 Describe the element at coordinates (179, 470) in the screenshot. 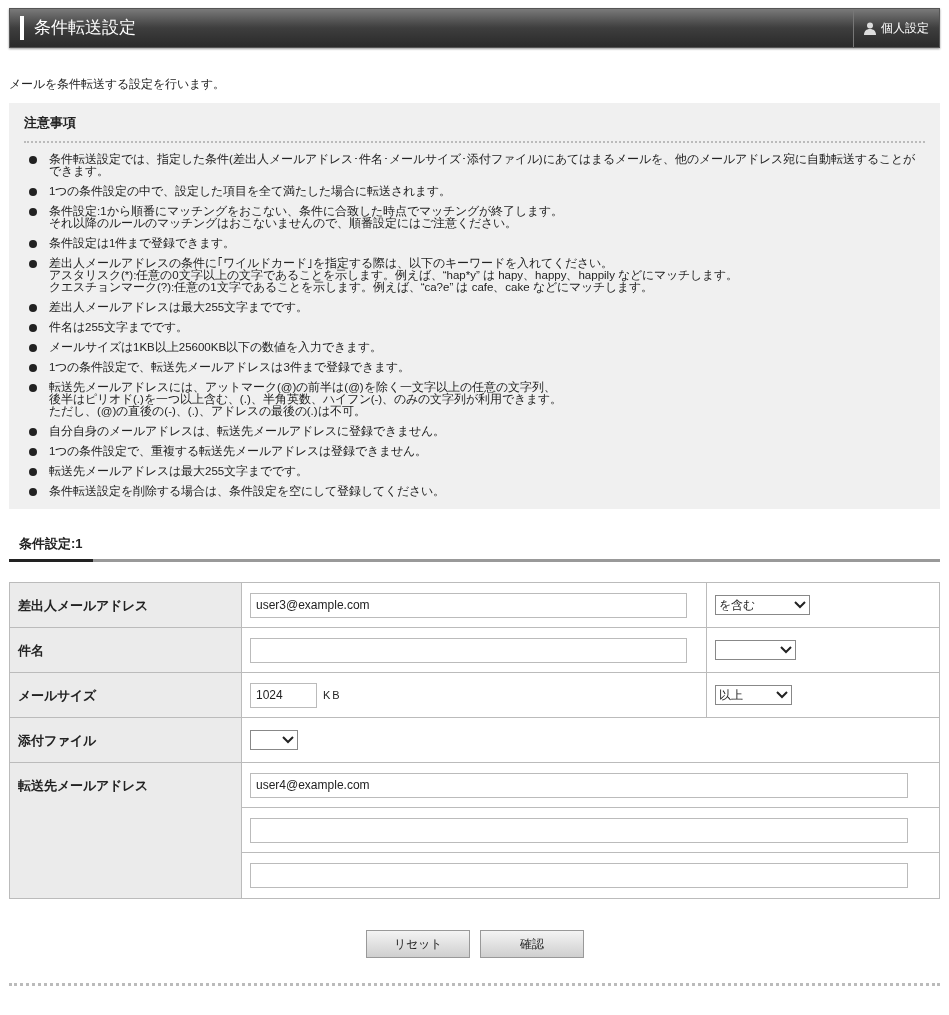

I see `note-text: 転送先メールアドレスは最大255文字までです。` at that location.